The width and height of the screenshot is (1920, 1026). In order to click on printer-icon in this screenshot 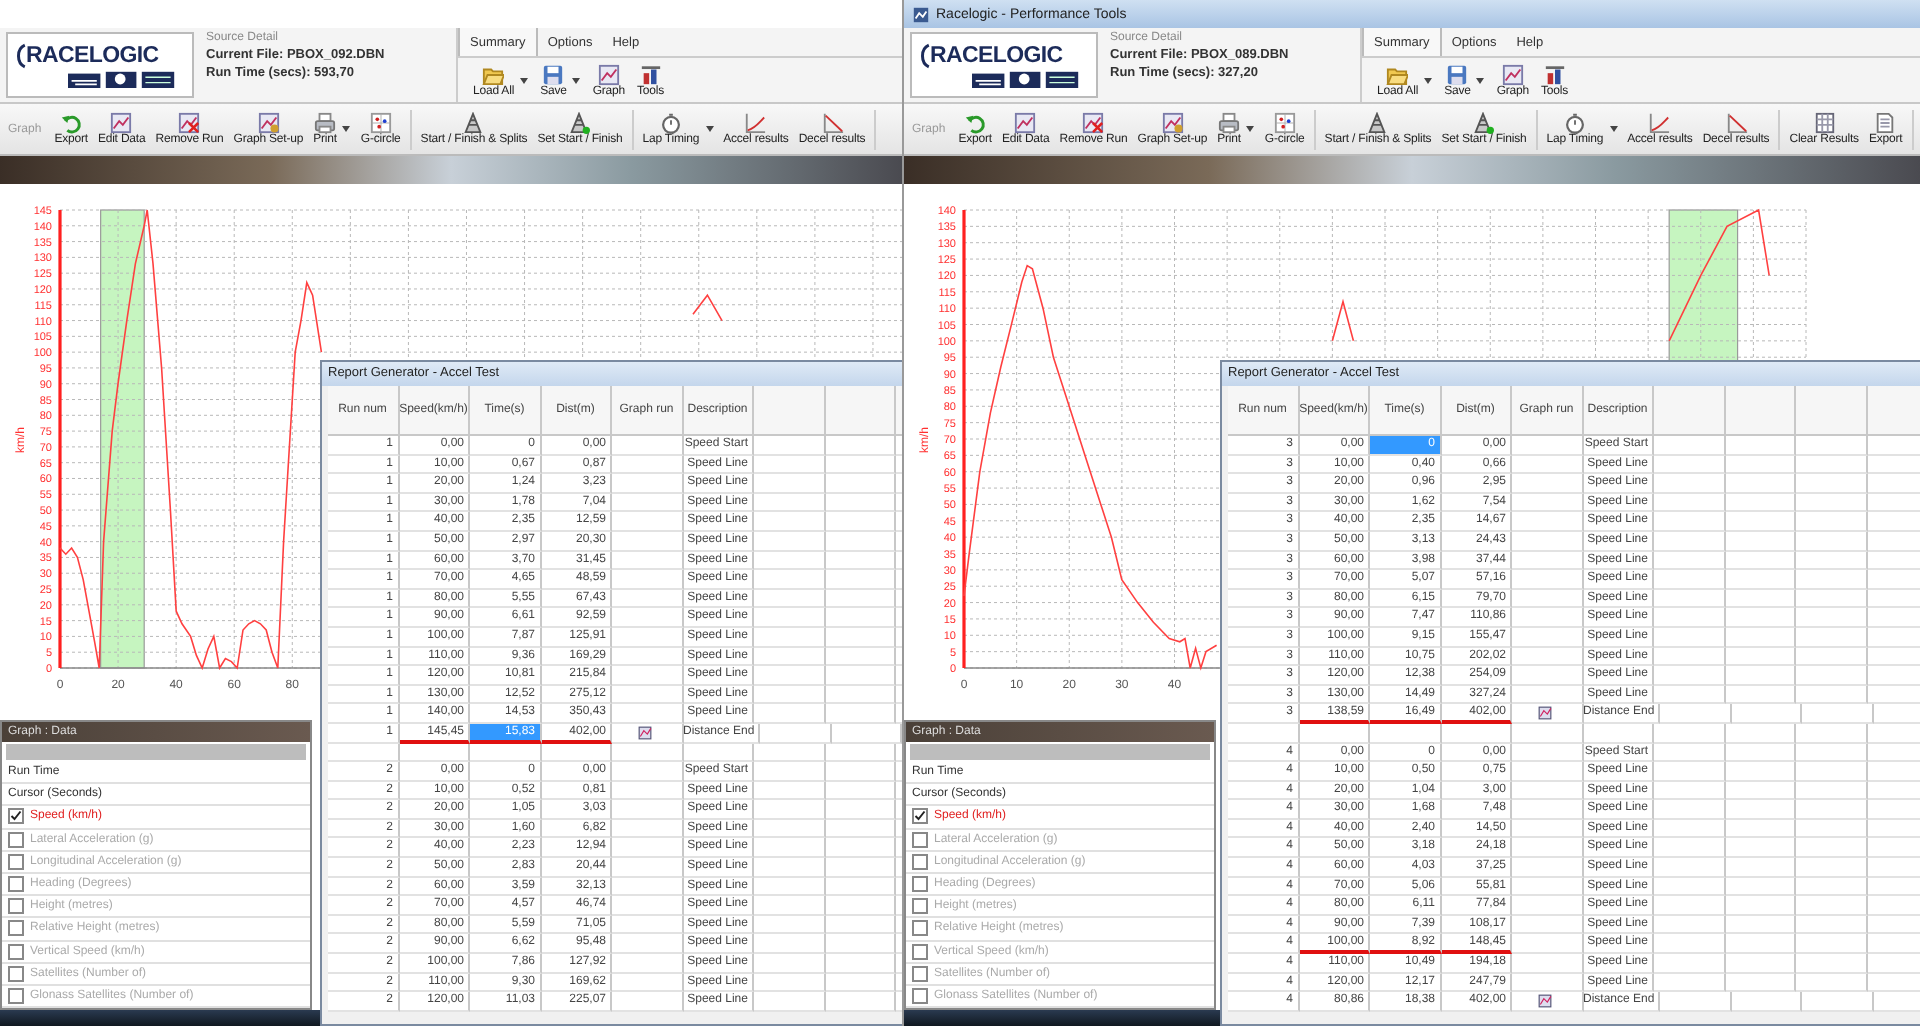, I will do `click(325, 123)`.